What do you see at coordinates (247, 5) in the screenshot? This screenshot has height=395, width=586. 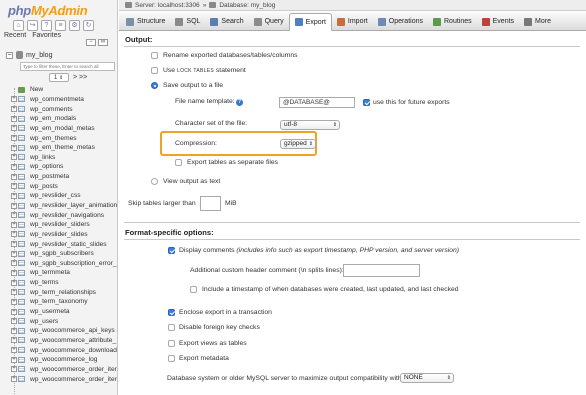 I see `breadcrumb-database: Database: my_blog` at bounding box center [247, 5].